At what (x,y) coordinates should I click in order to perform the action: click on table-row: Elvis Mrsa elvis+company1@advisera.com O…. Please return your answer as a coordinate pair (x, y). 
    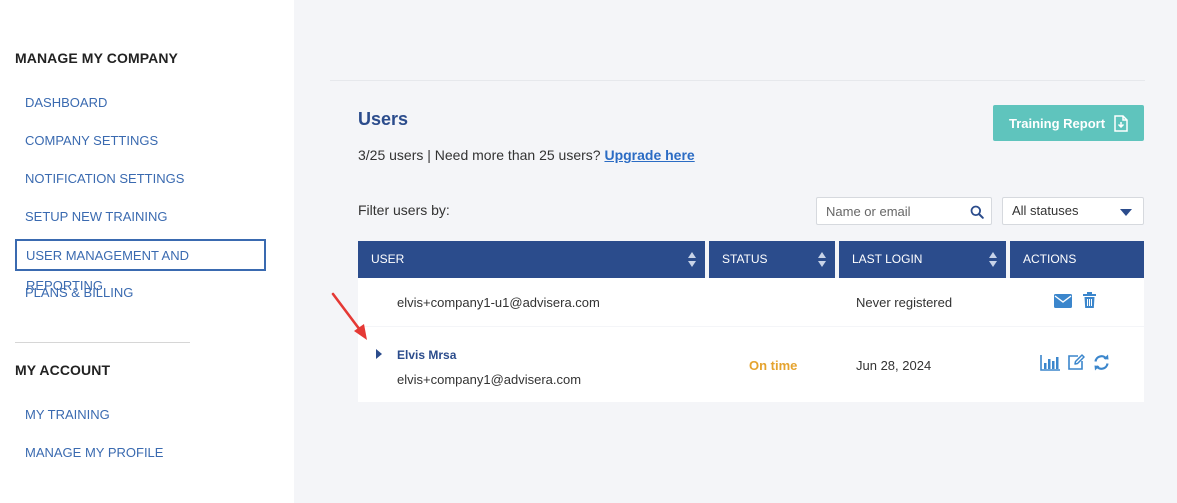
    Looking at the image, I should click on (751, 364).